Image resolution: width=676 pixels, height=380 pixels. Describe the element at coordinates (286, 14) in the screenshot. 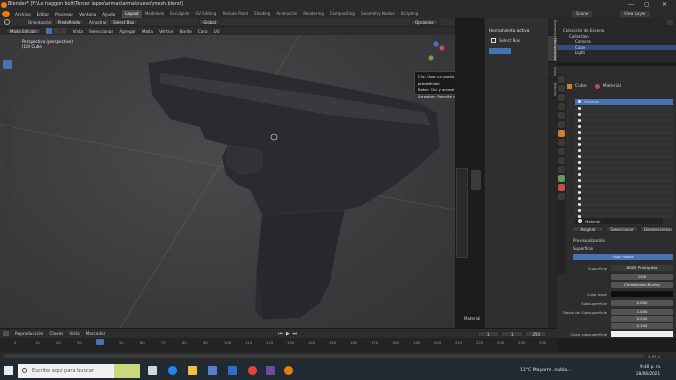

I see `workspace-tab-animation: Animación` at that location.